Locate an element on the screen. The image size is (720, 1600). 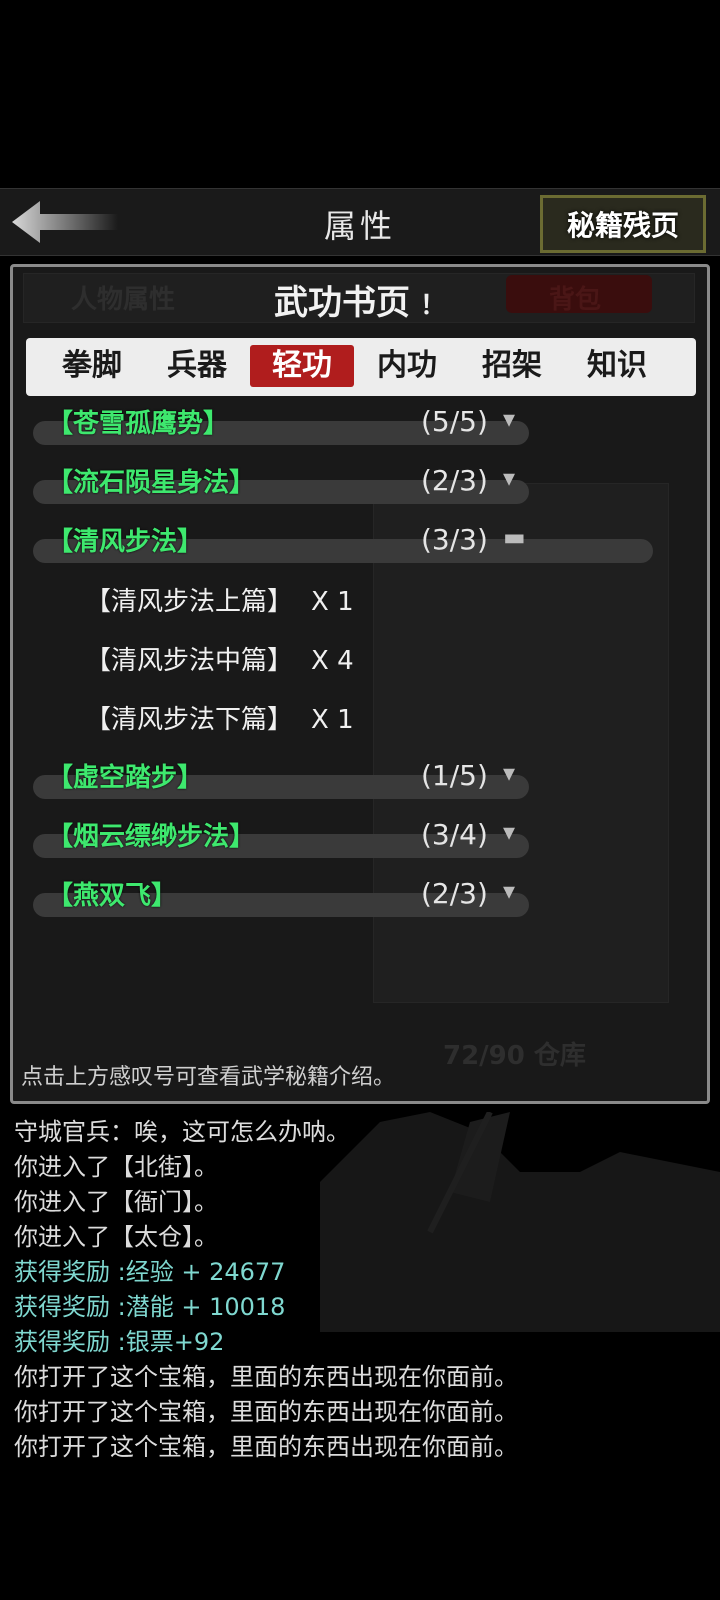
skill-row: 【燕双飞】 (2/3) ▾ is located at coordinates (360, 896).